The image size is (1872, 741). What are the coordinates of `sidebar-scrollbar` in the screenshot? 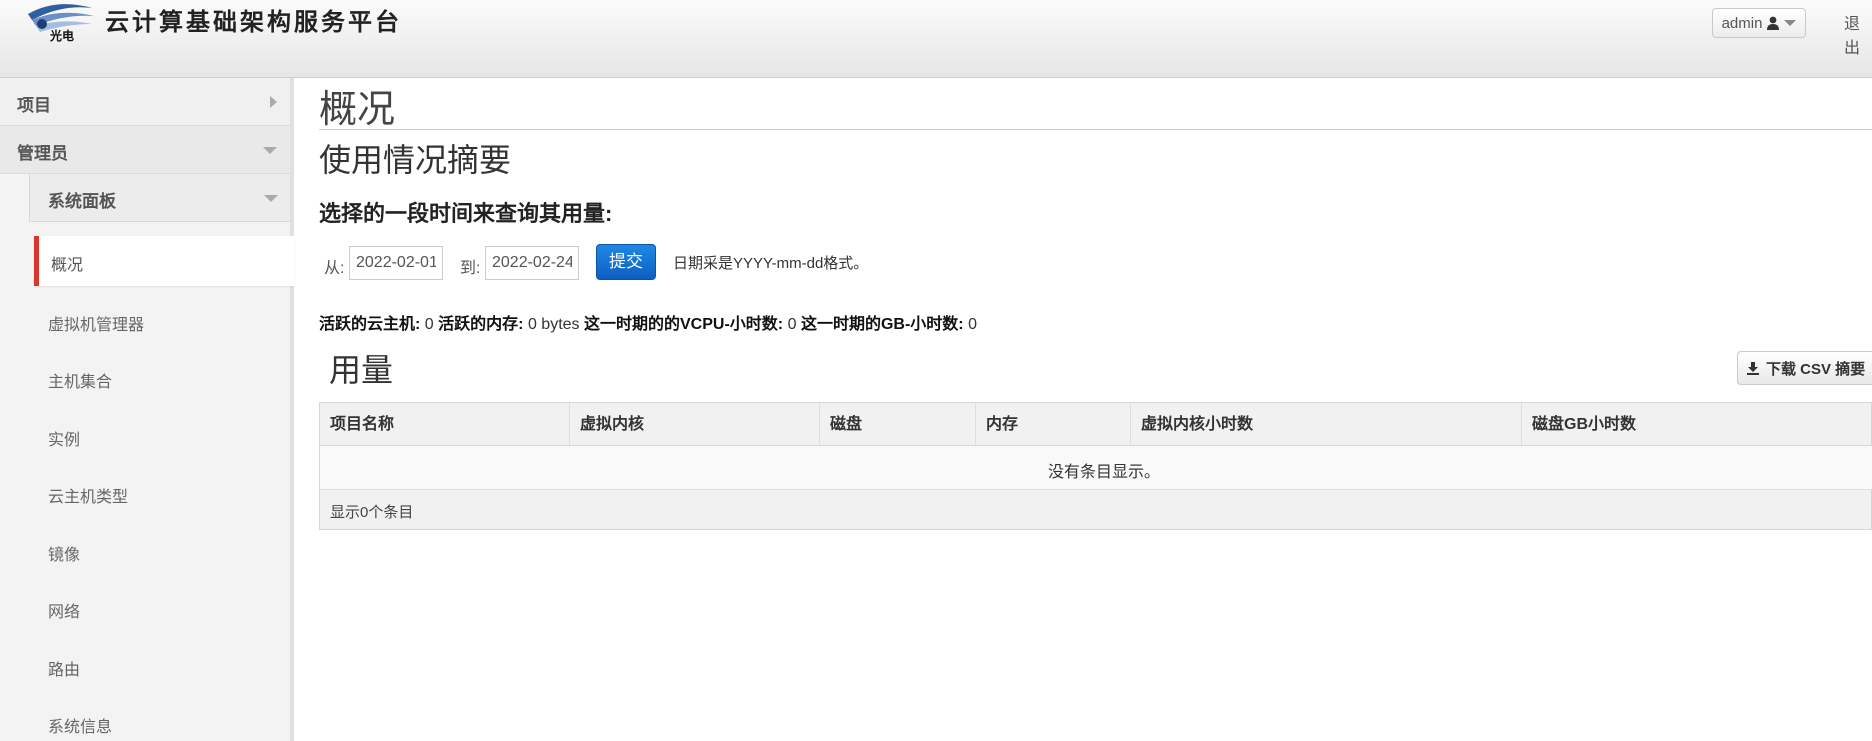 It's located at (292, 409).